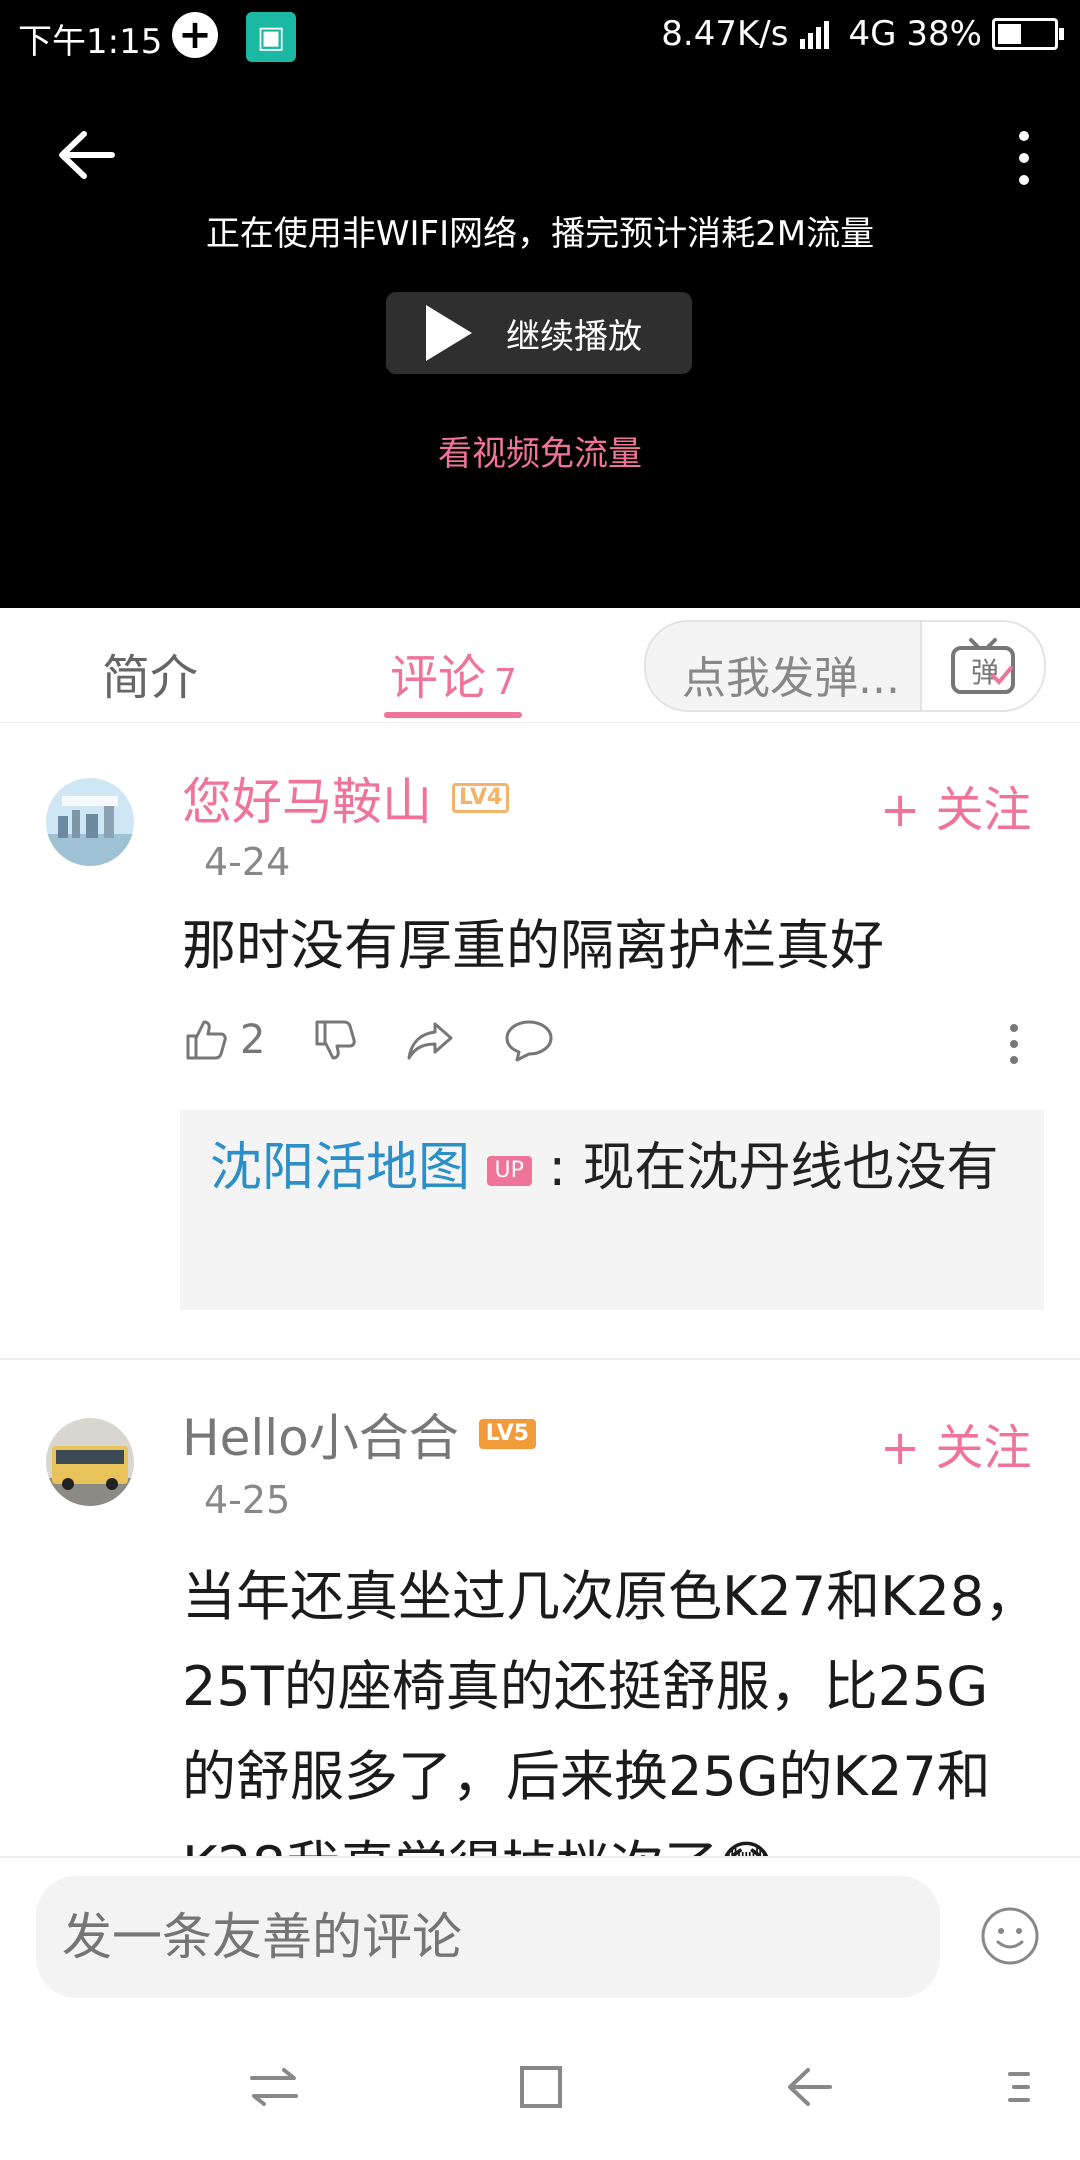 The image size is (1080, 2160). I want to click on comment-input, so click(488, 1937).